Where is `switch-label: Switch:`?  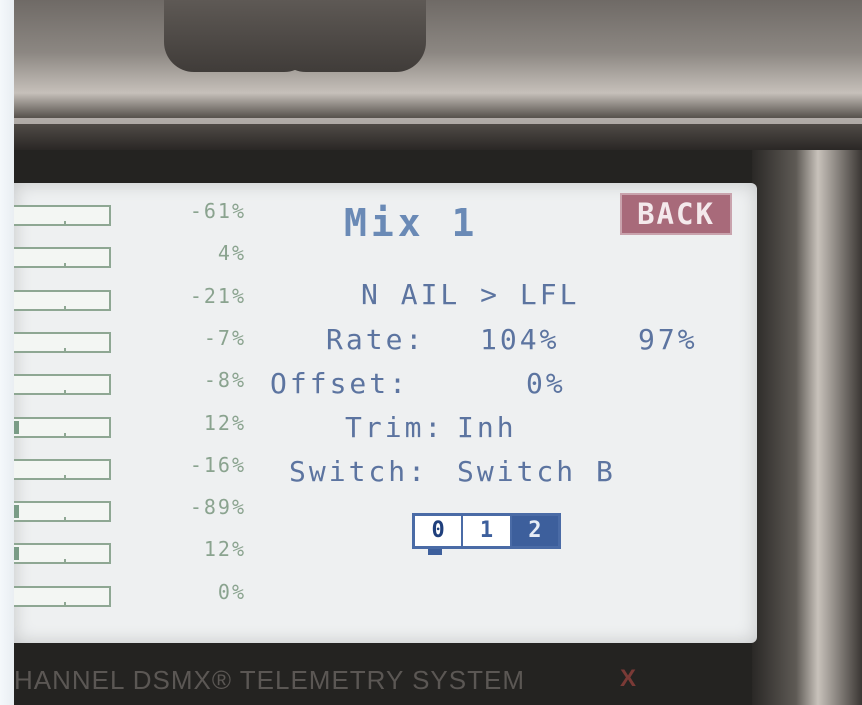
switch-label: Switch: is located at coordinates (359, 471).